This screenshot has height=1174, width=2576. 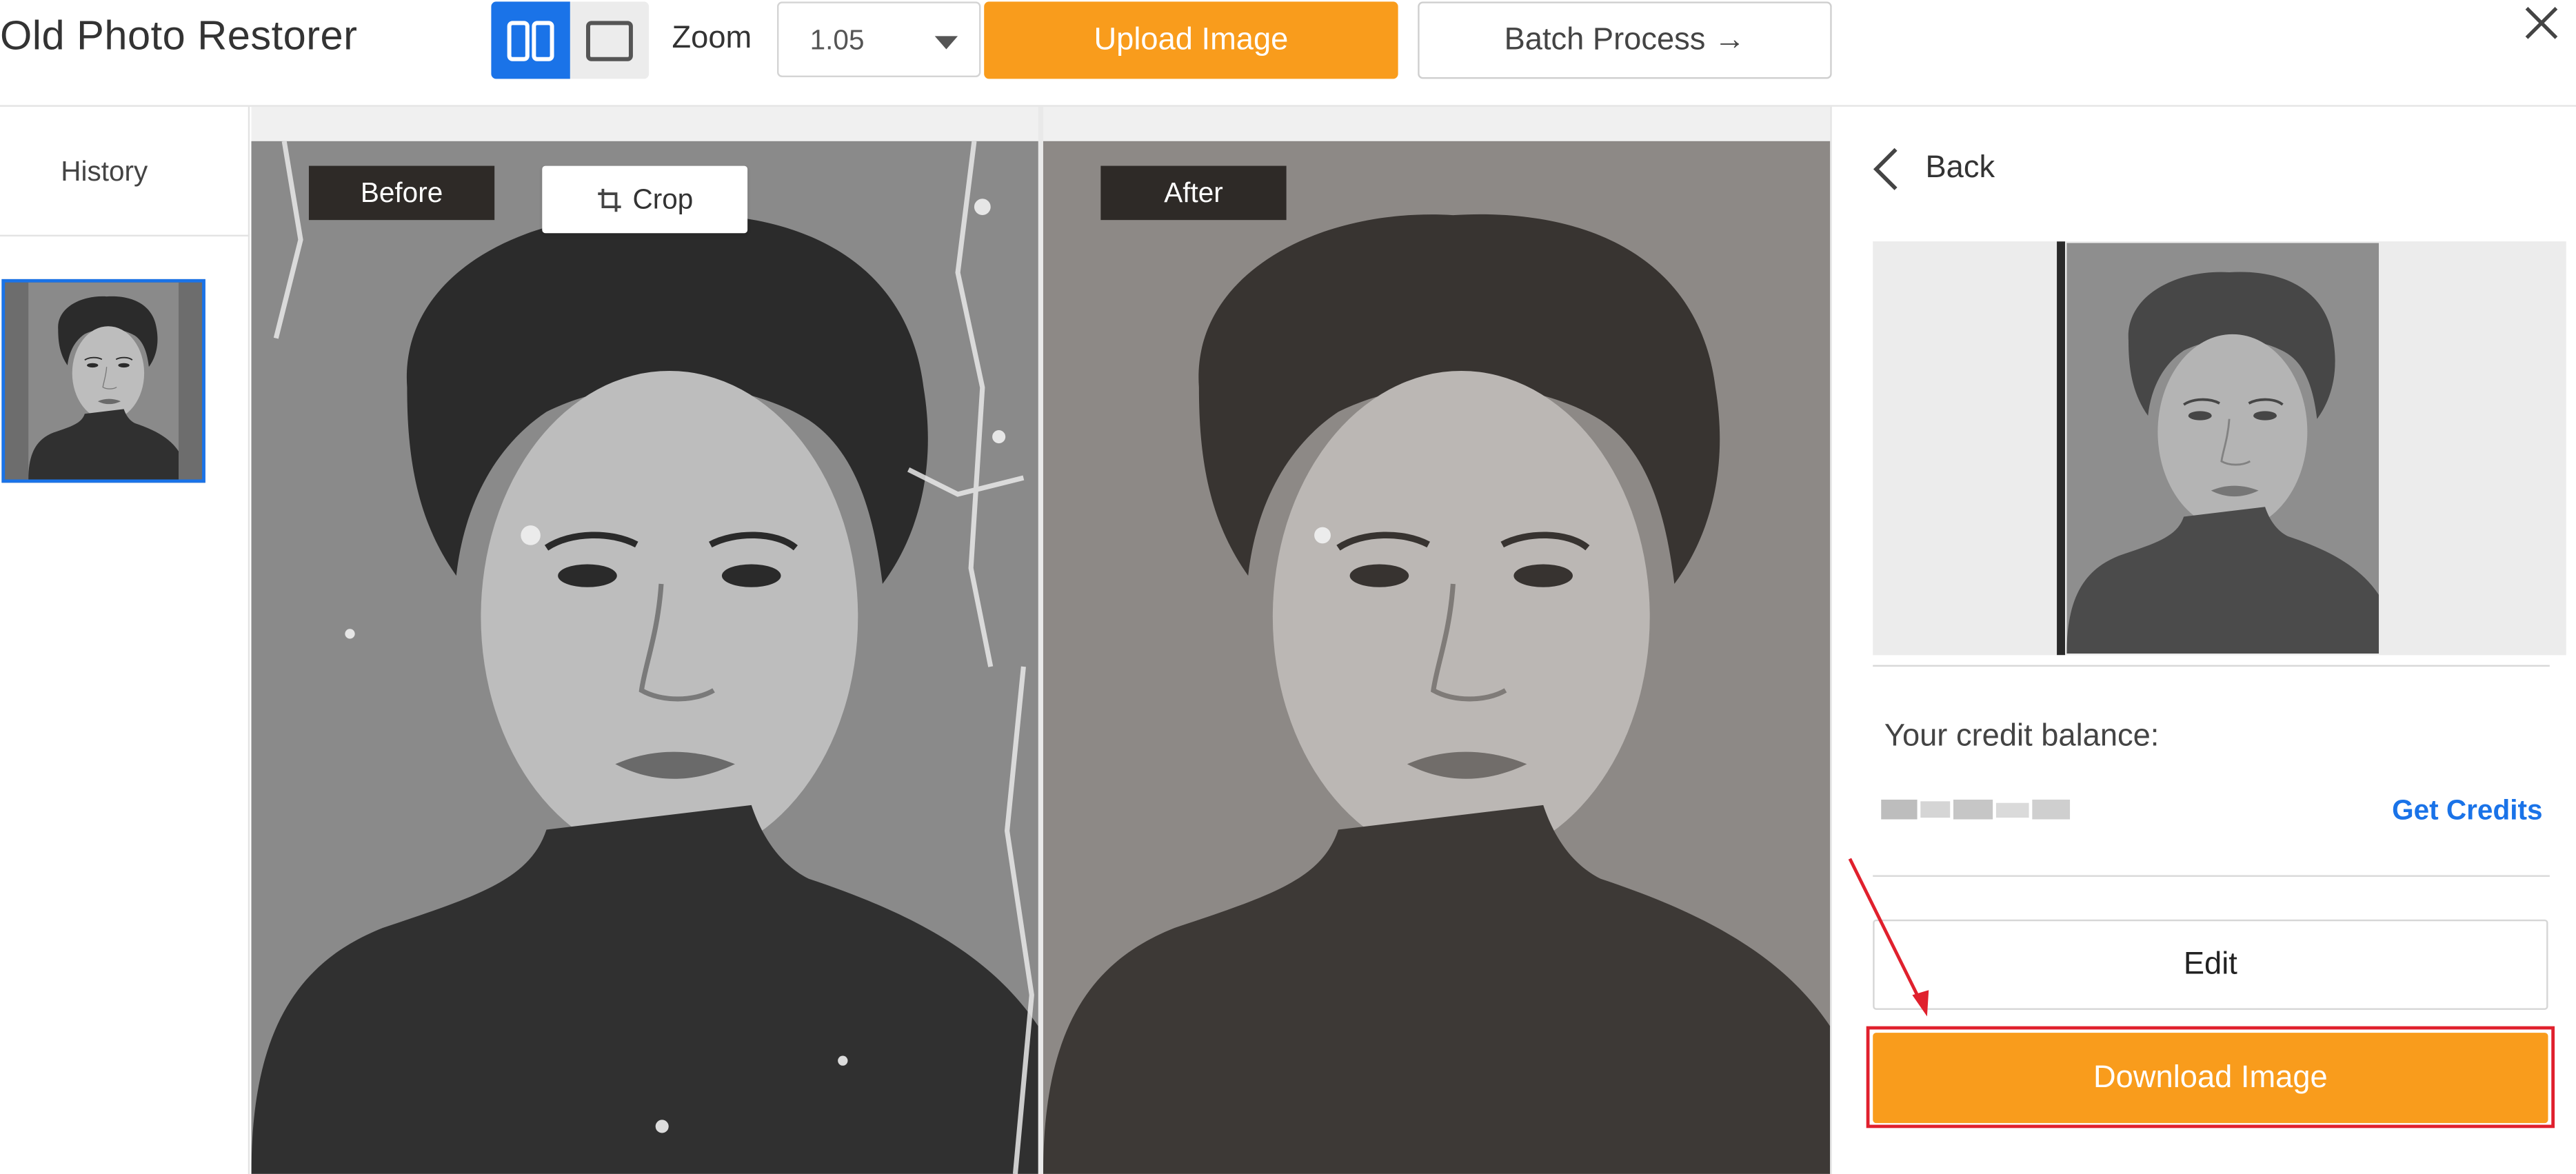 I want to click on credit-balance-label: Your credit balance:, so click(x=2022, y=736).